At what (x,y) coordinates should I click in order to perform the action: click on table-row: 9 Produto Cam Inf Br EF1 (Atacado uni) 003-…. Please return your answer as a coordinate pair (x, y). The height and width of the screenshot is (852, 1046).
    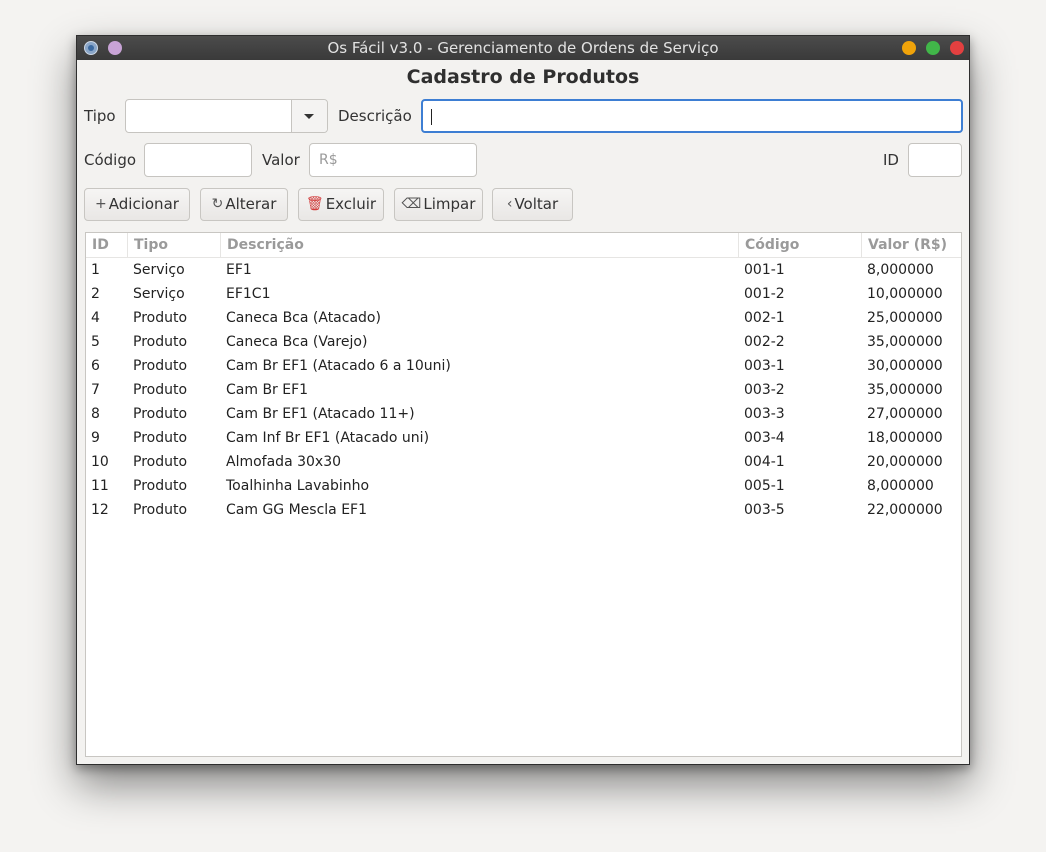
    Looking at the image, I should click on (523, 438).